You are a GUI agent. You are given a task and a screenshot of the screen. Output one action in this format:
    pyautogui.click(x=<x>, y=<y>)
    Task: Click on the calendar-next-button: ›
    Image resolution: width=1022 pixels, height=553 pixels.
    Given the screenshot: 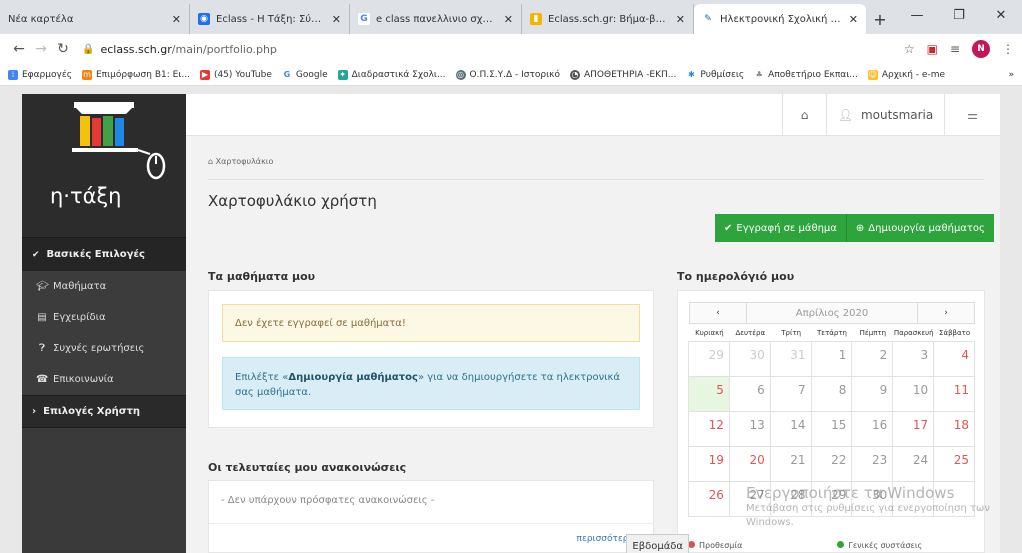 What is the action you would take?
    pyautogui.click(x=946, y=313)
    